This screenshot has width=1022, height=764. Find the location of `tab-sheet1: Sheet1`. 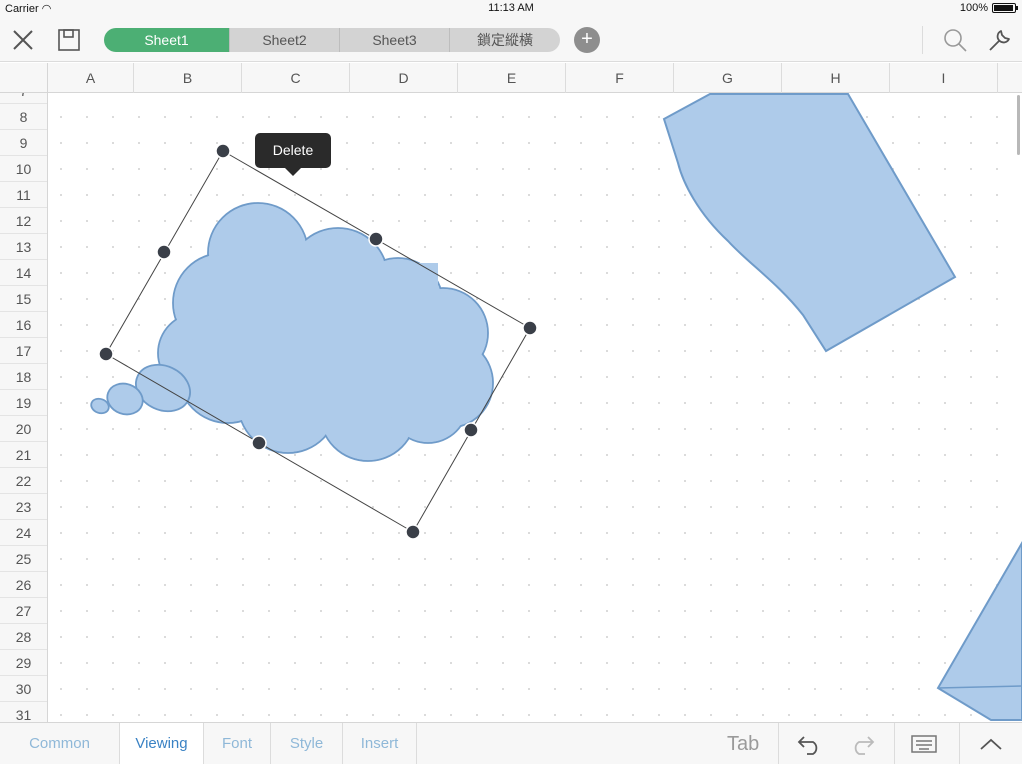

tab-sheet1: Sheet1 is located at coordinates (167, 40).